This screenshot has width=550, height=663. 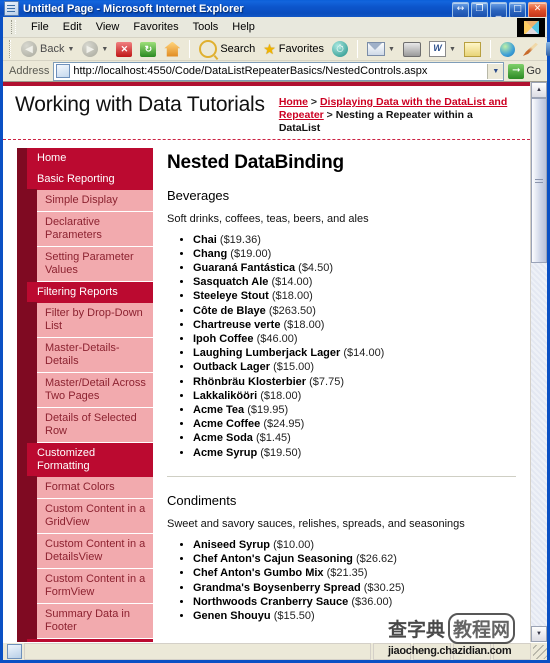 I want to click on product-price: ($46.00), so click(x=277, y=339).